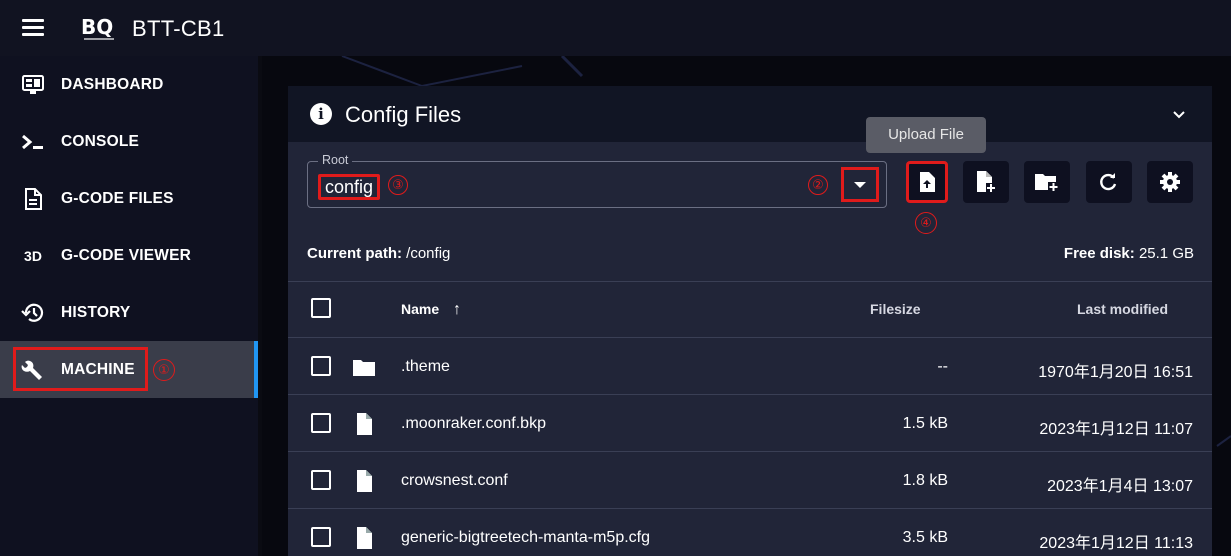 The image size is (1231, 556). What do you see at coordinates (33, 255) in the screenshot?
I see `3d-icon: 3D` at bounding box center [33, 255].